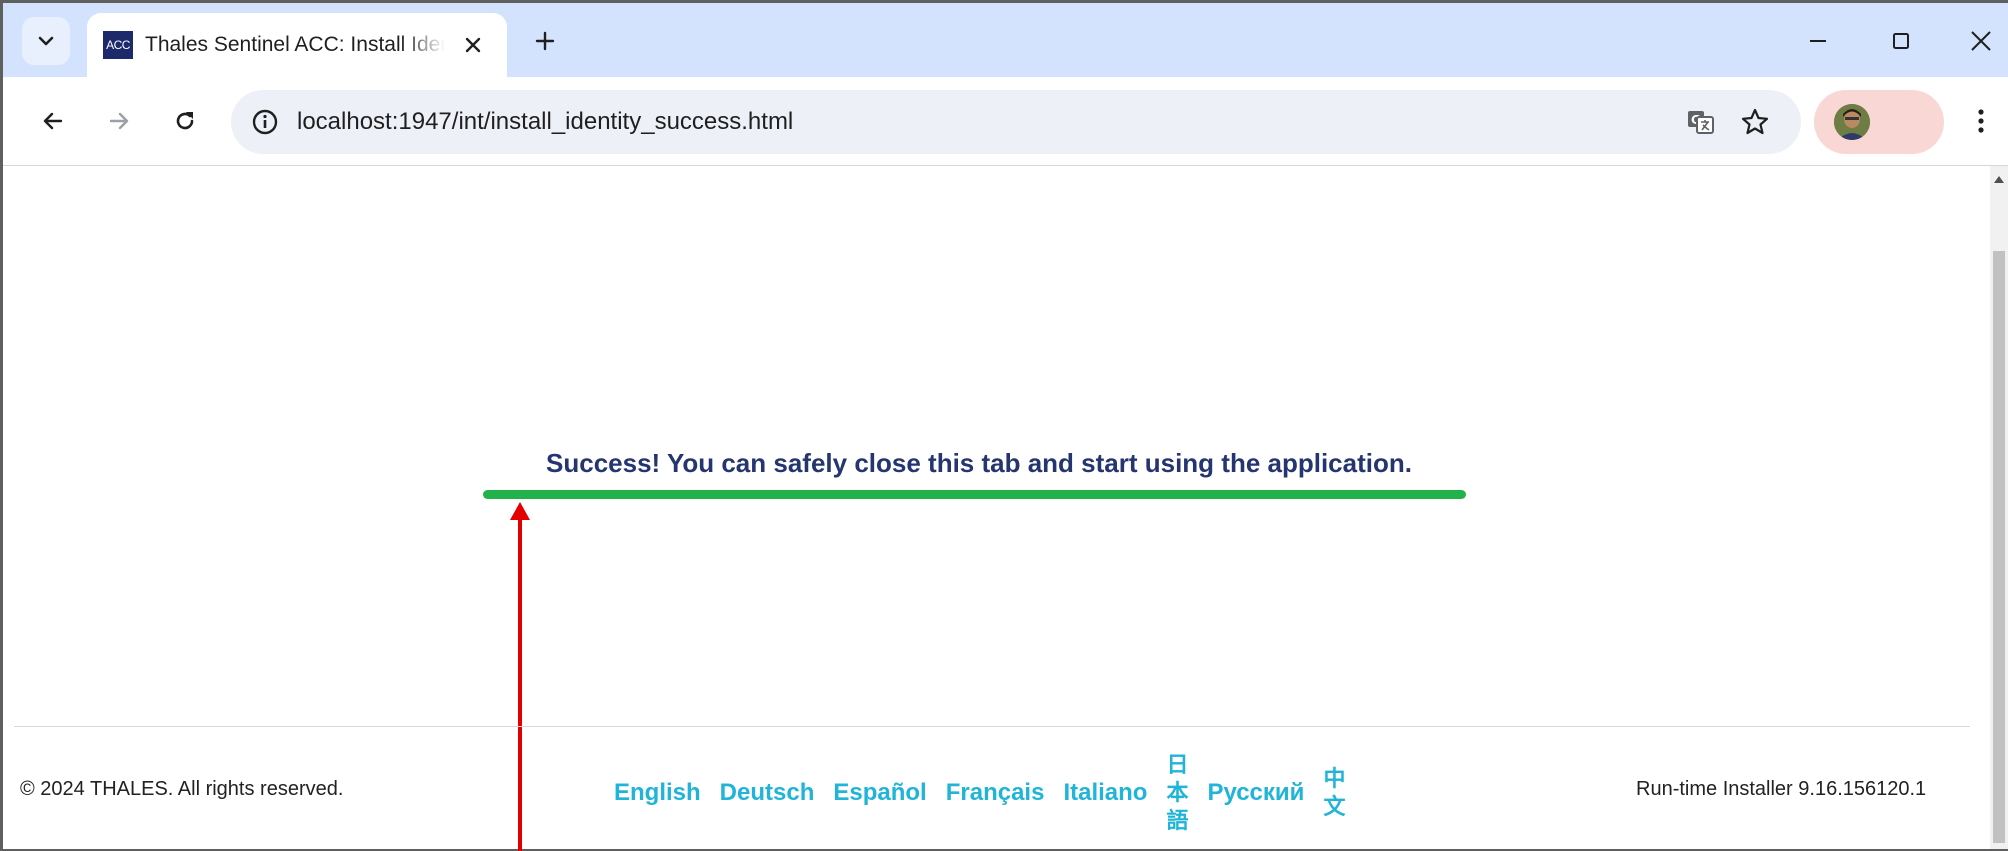 The image size is (2008, 851). Describe the element at coordinates (1255, 793) in the screenshot. I see `language-link-russian: Русский` at that location.